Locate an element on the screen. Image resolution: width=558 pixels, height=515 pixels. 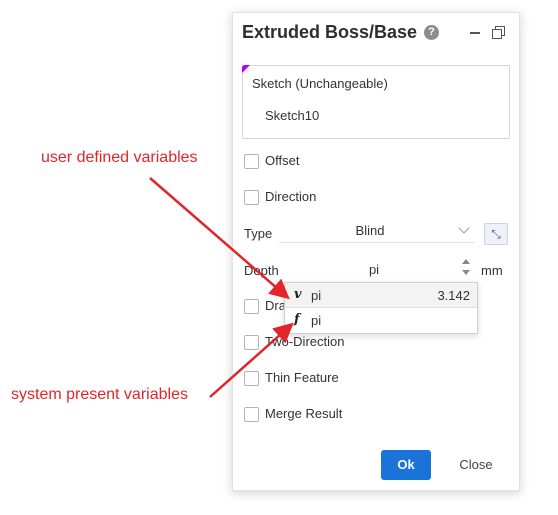
annotation-arrows is located at coordinates (221, 287).